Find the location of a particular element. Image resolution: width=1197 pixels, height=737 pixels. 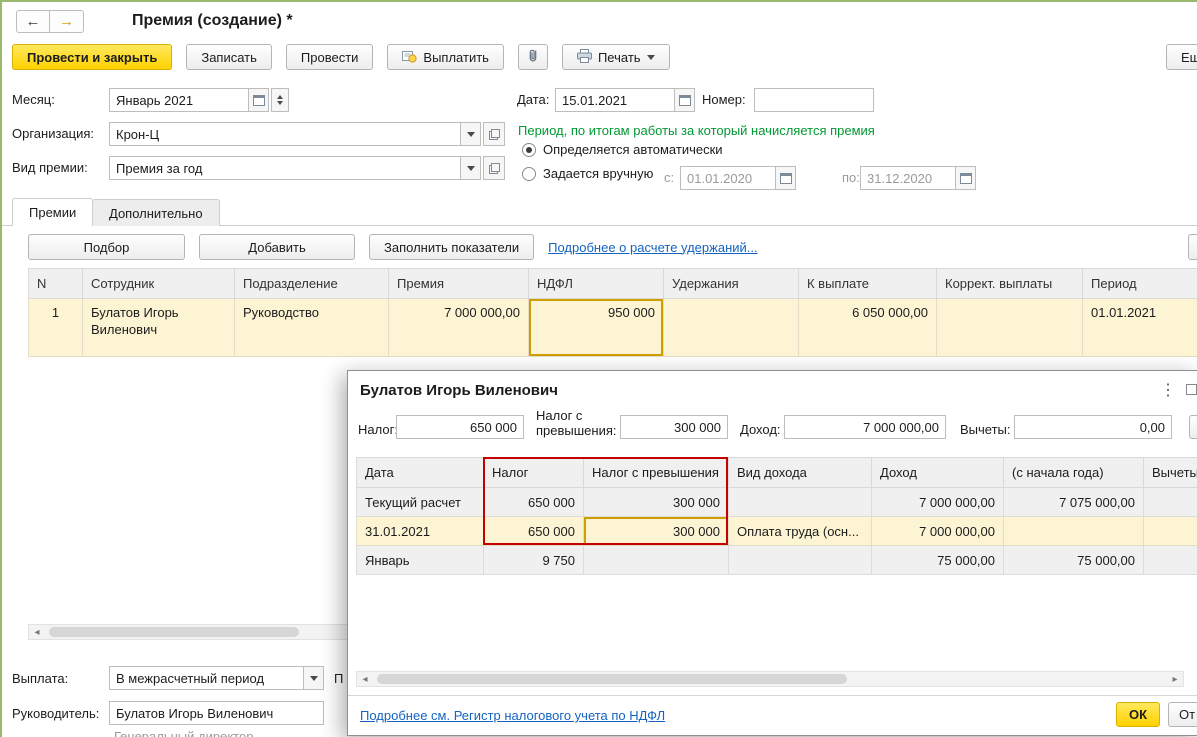

to-label: по: is located at coordinates (851, 177).